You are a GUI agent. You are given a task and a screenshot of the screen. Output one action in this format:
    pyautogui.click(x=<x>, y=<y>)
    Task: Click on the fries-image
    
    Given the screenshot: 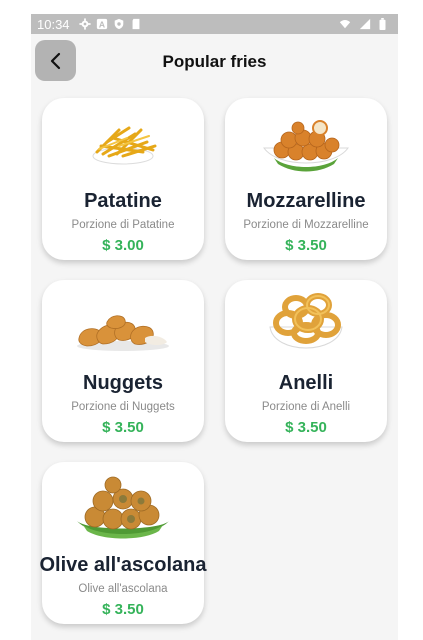 What is the action you would take?
    pyautogui.click(x=123, y=146)
    